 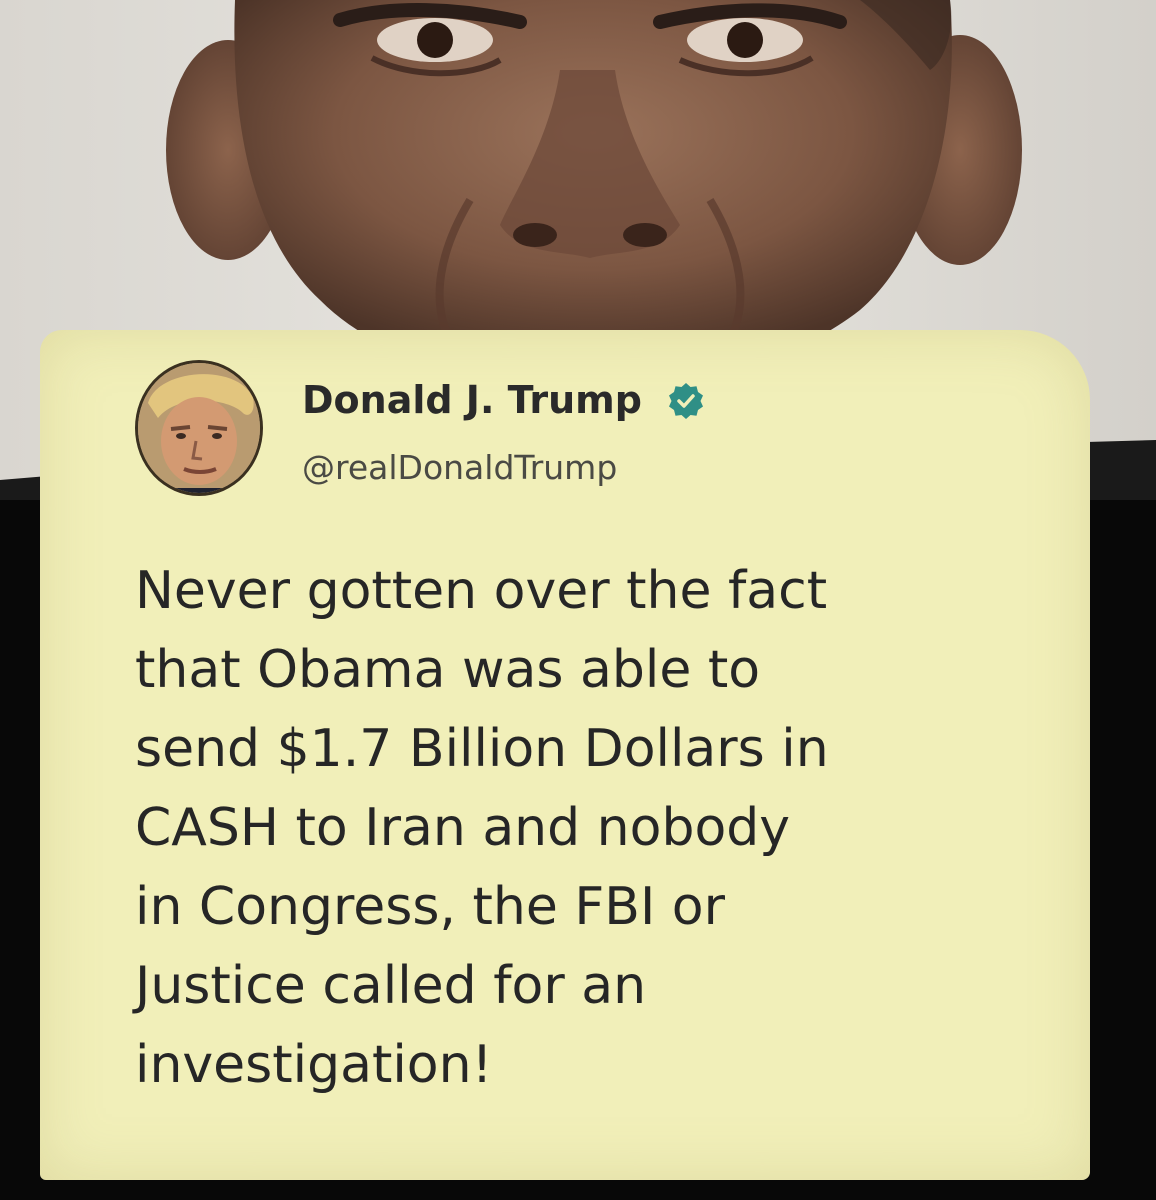 I want to click on display-name: Donald J. Trump, so click(x=472, y=400).